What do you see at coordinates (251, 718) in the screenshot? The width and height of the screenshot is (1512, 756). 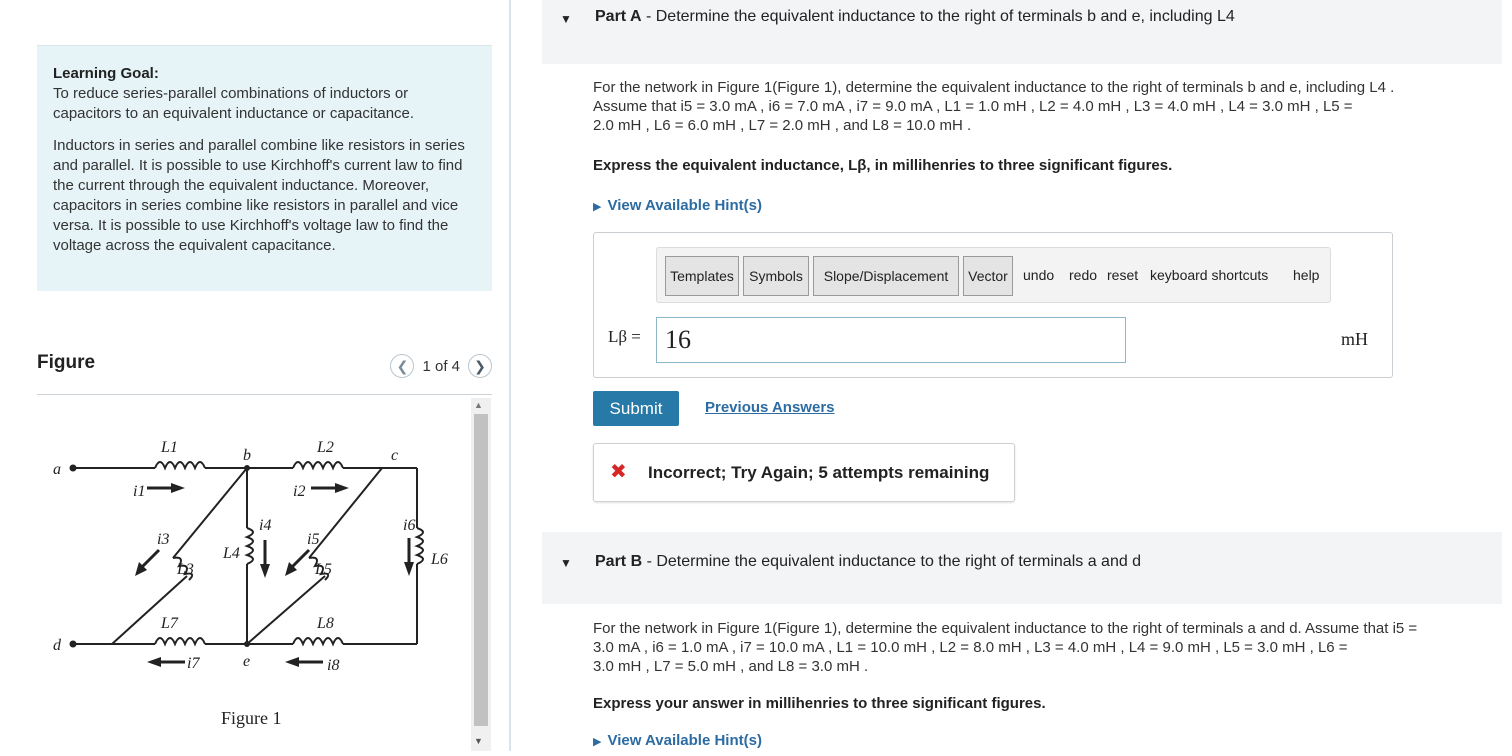 I see `figure-caption: Figure 1` at bounding box center [251, 718].